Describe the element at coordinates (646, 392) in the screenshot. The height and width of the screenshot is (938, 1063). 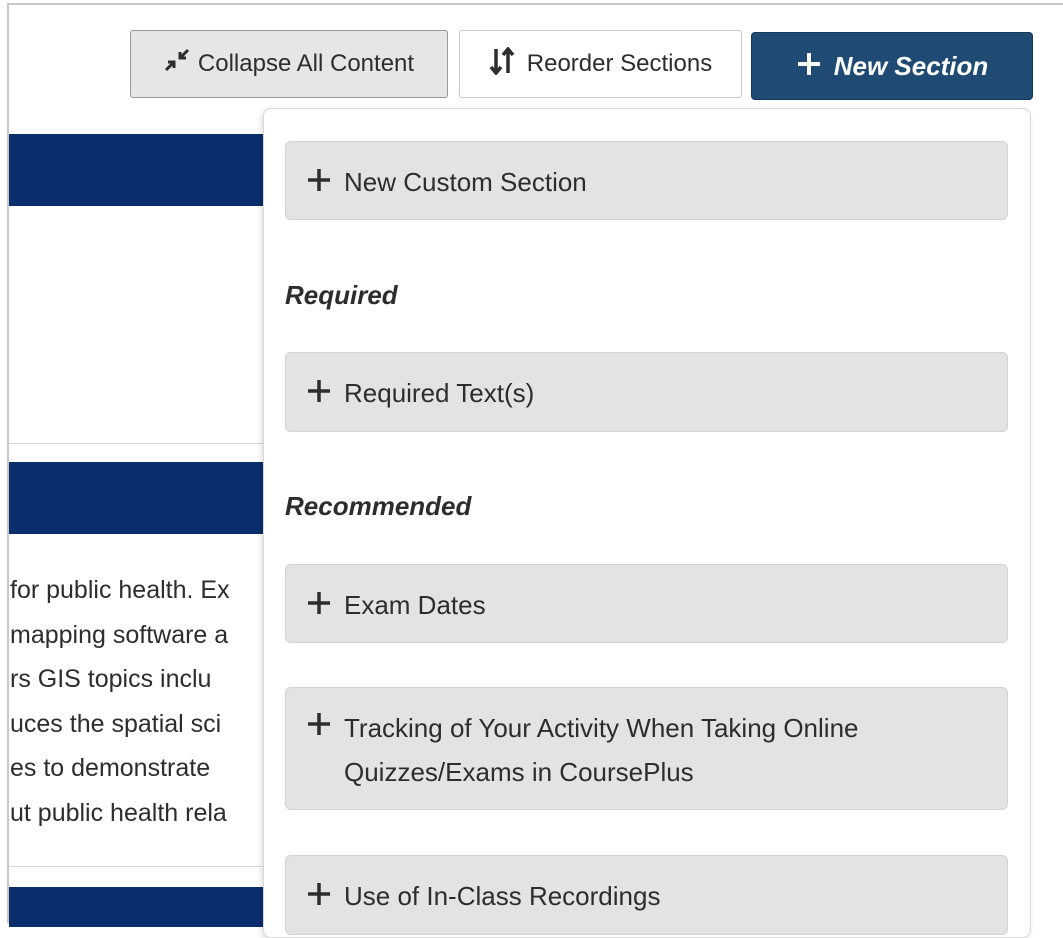
I see `menu-item-required-texts: Required Text(s)` at that location.